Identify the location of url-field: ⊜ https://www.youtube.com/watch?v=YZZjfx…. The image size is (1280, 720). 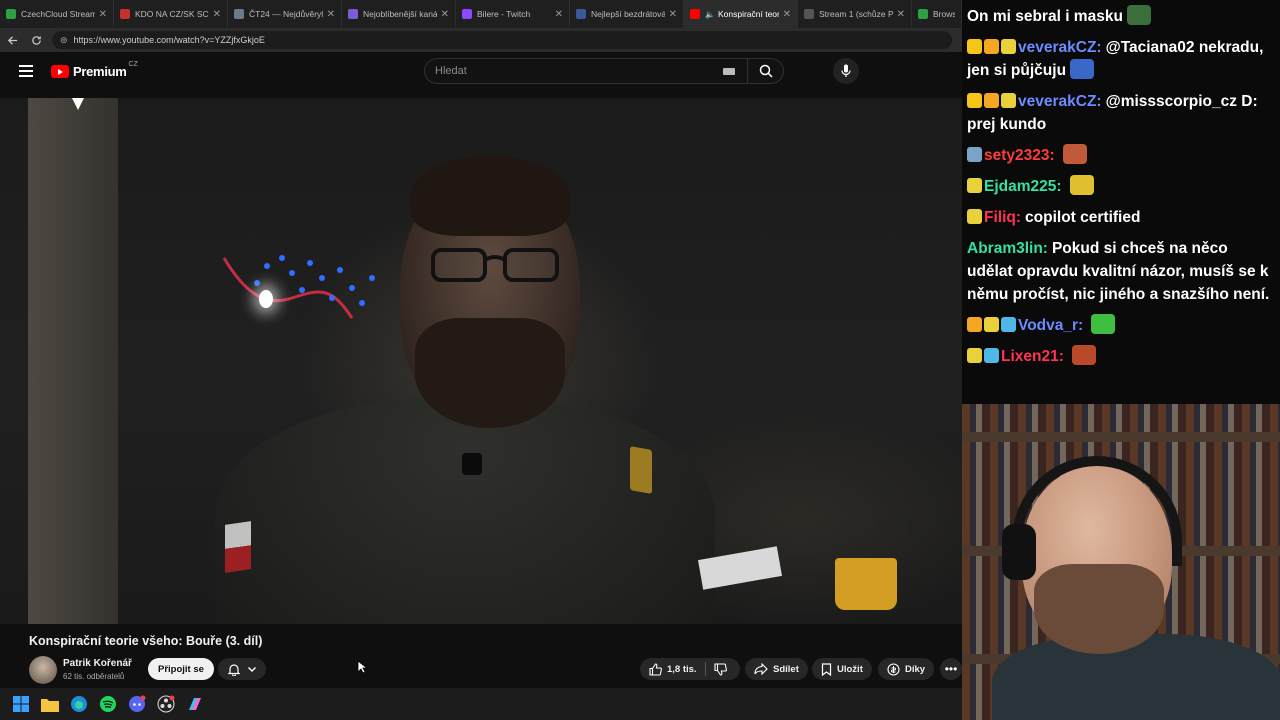
(502, 40).